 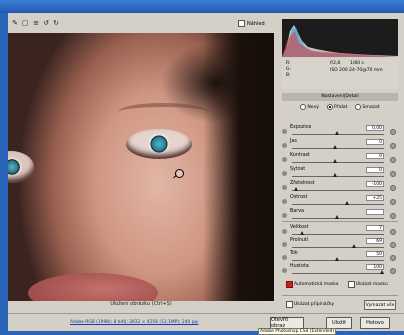 I want to click on histogram, so click(x=340, y=38).